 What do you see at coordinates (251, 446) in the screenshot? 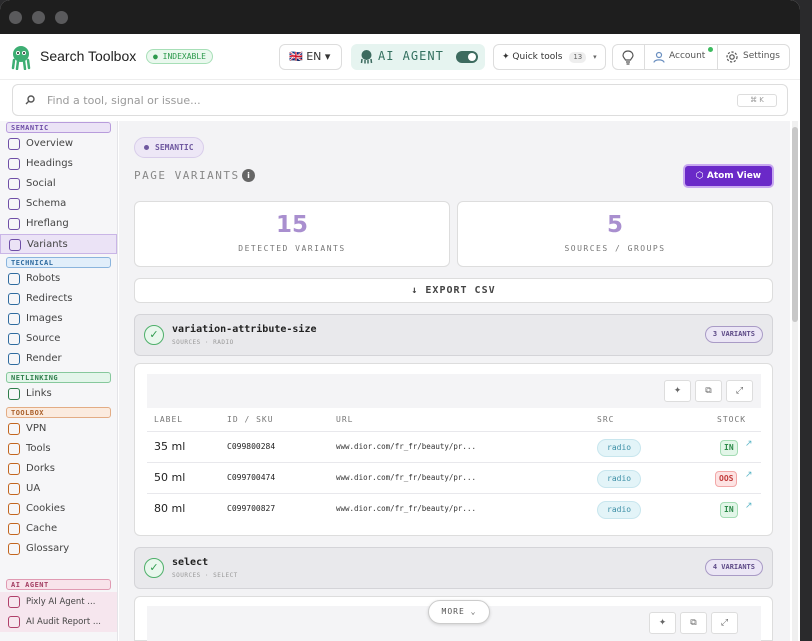
I see `variant-sku: C099800284` at bounding box center [251, 446].